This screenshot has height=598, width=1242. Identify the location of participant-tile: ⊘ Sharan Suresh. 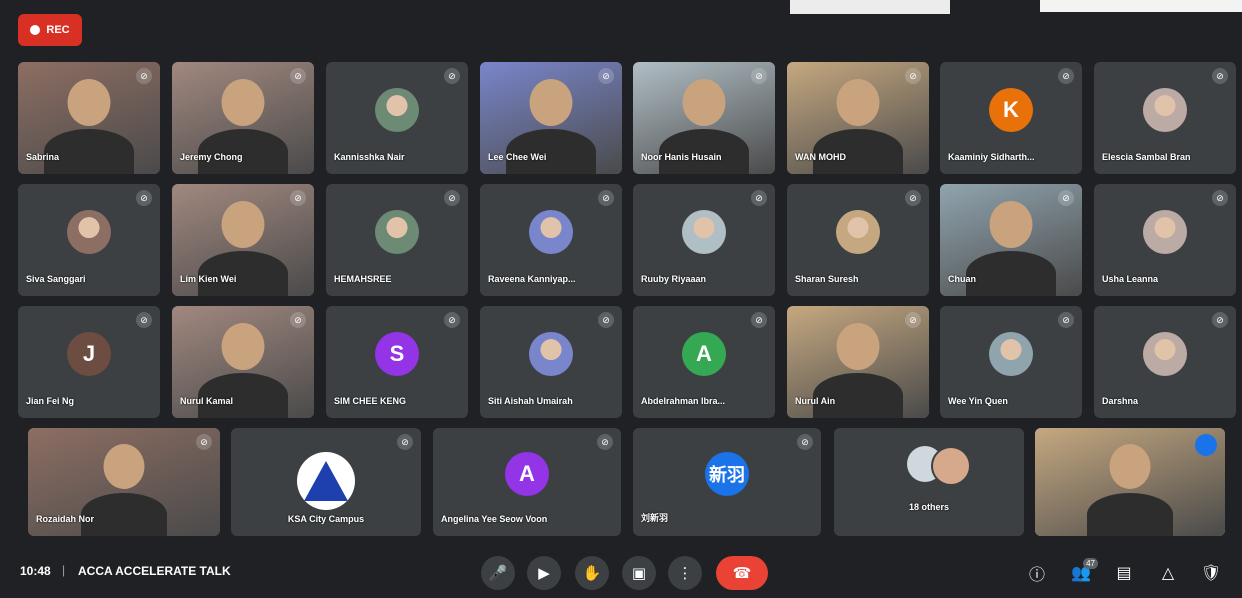
(858, 240).